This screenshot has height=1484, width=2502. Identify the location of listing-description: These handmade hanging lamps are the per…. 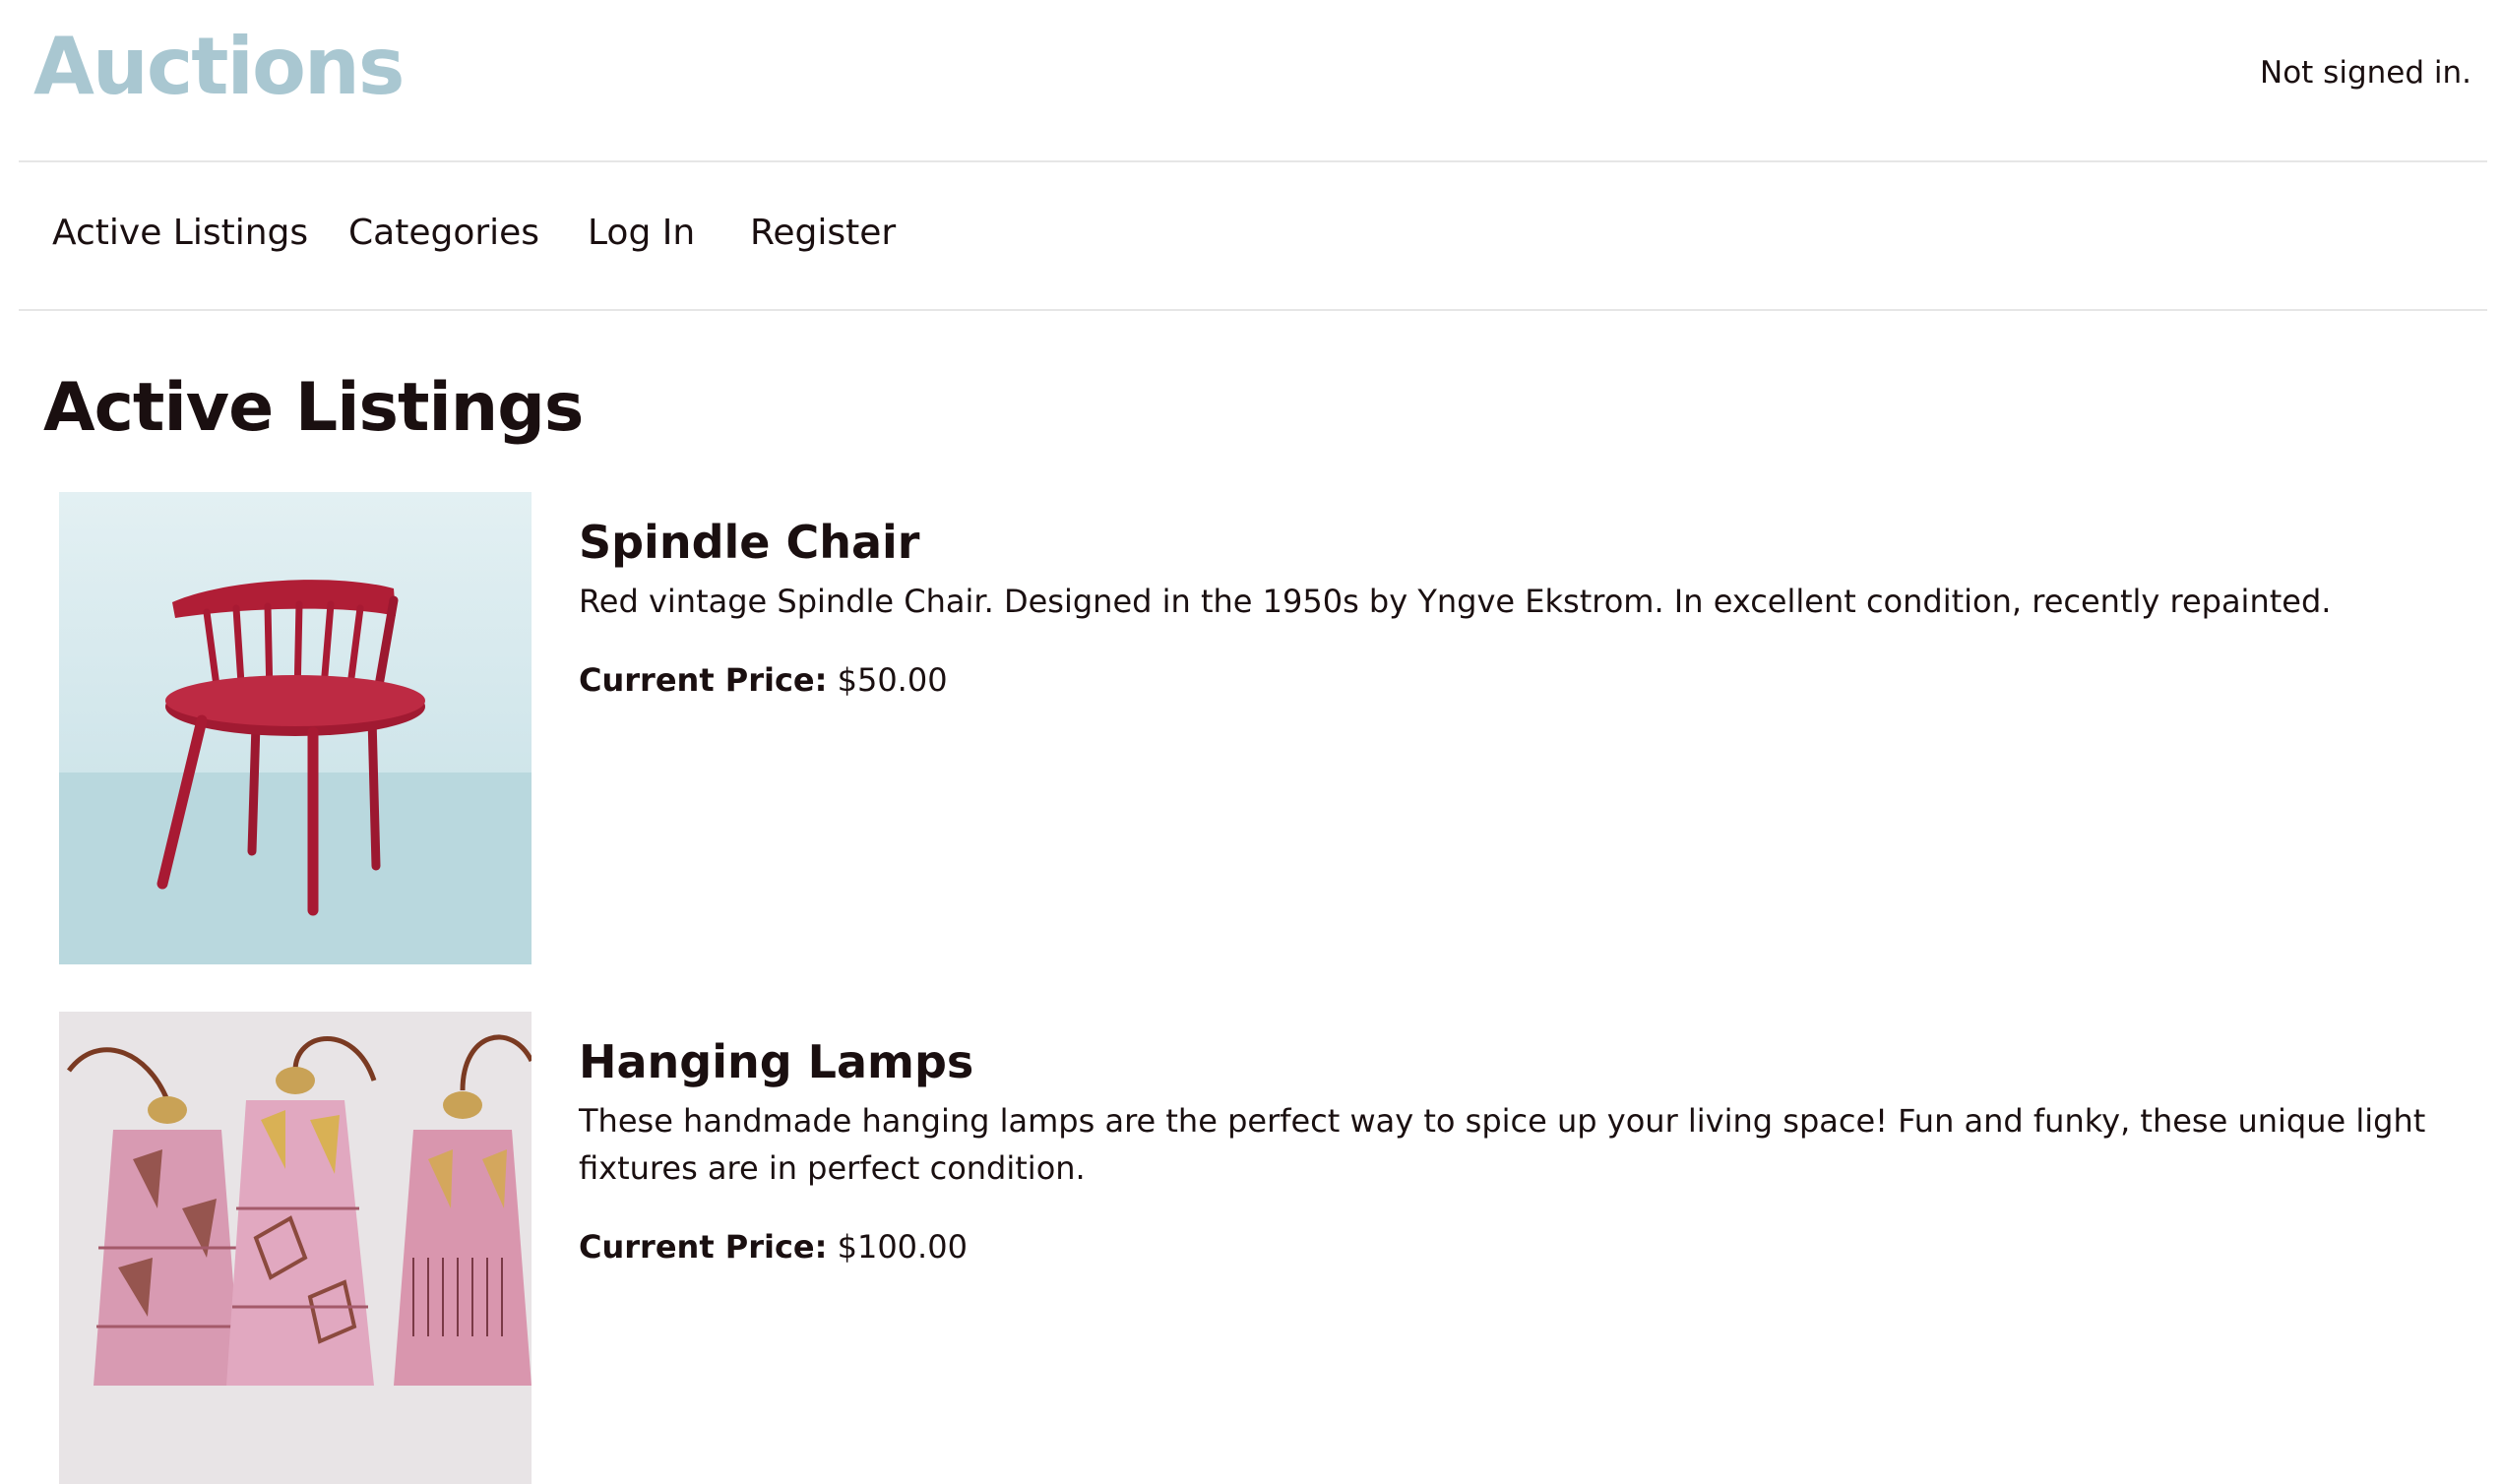
(1502, 1144).